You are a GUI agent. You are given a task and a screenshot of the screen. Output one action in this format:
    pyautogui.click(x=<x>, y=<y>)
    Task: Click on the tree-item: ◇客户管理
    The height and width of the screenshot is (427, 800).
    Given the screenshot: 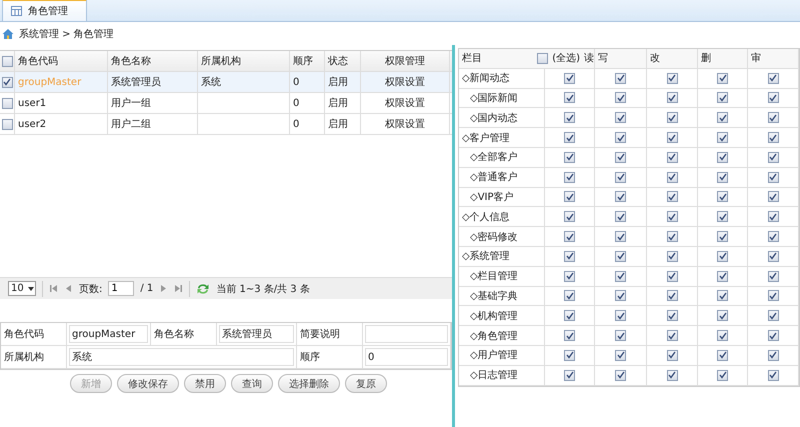 What is the action you would take?
    pyautogui.click(x=486, y=137)
    